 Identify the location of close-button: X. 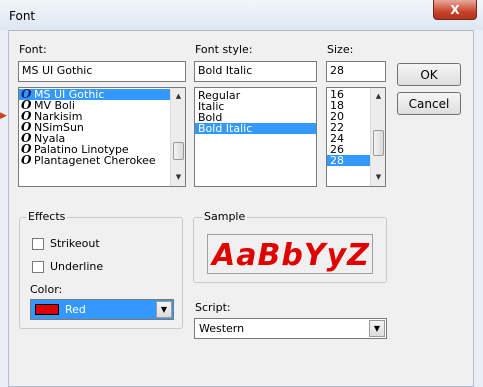
(455, 10).